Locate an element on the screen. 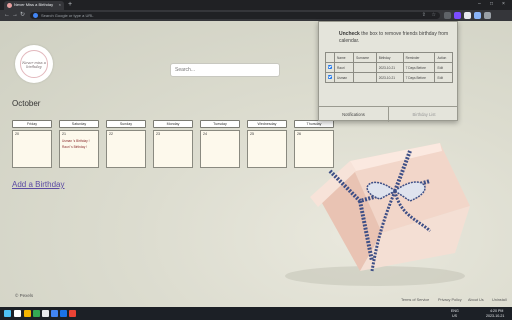 The image size is (512, 320). tab-close-icon: × is located at coordinates (60, 4).